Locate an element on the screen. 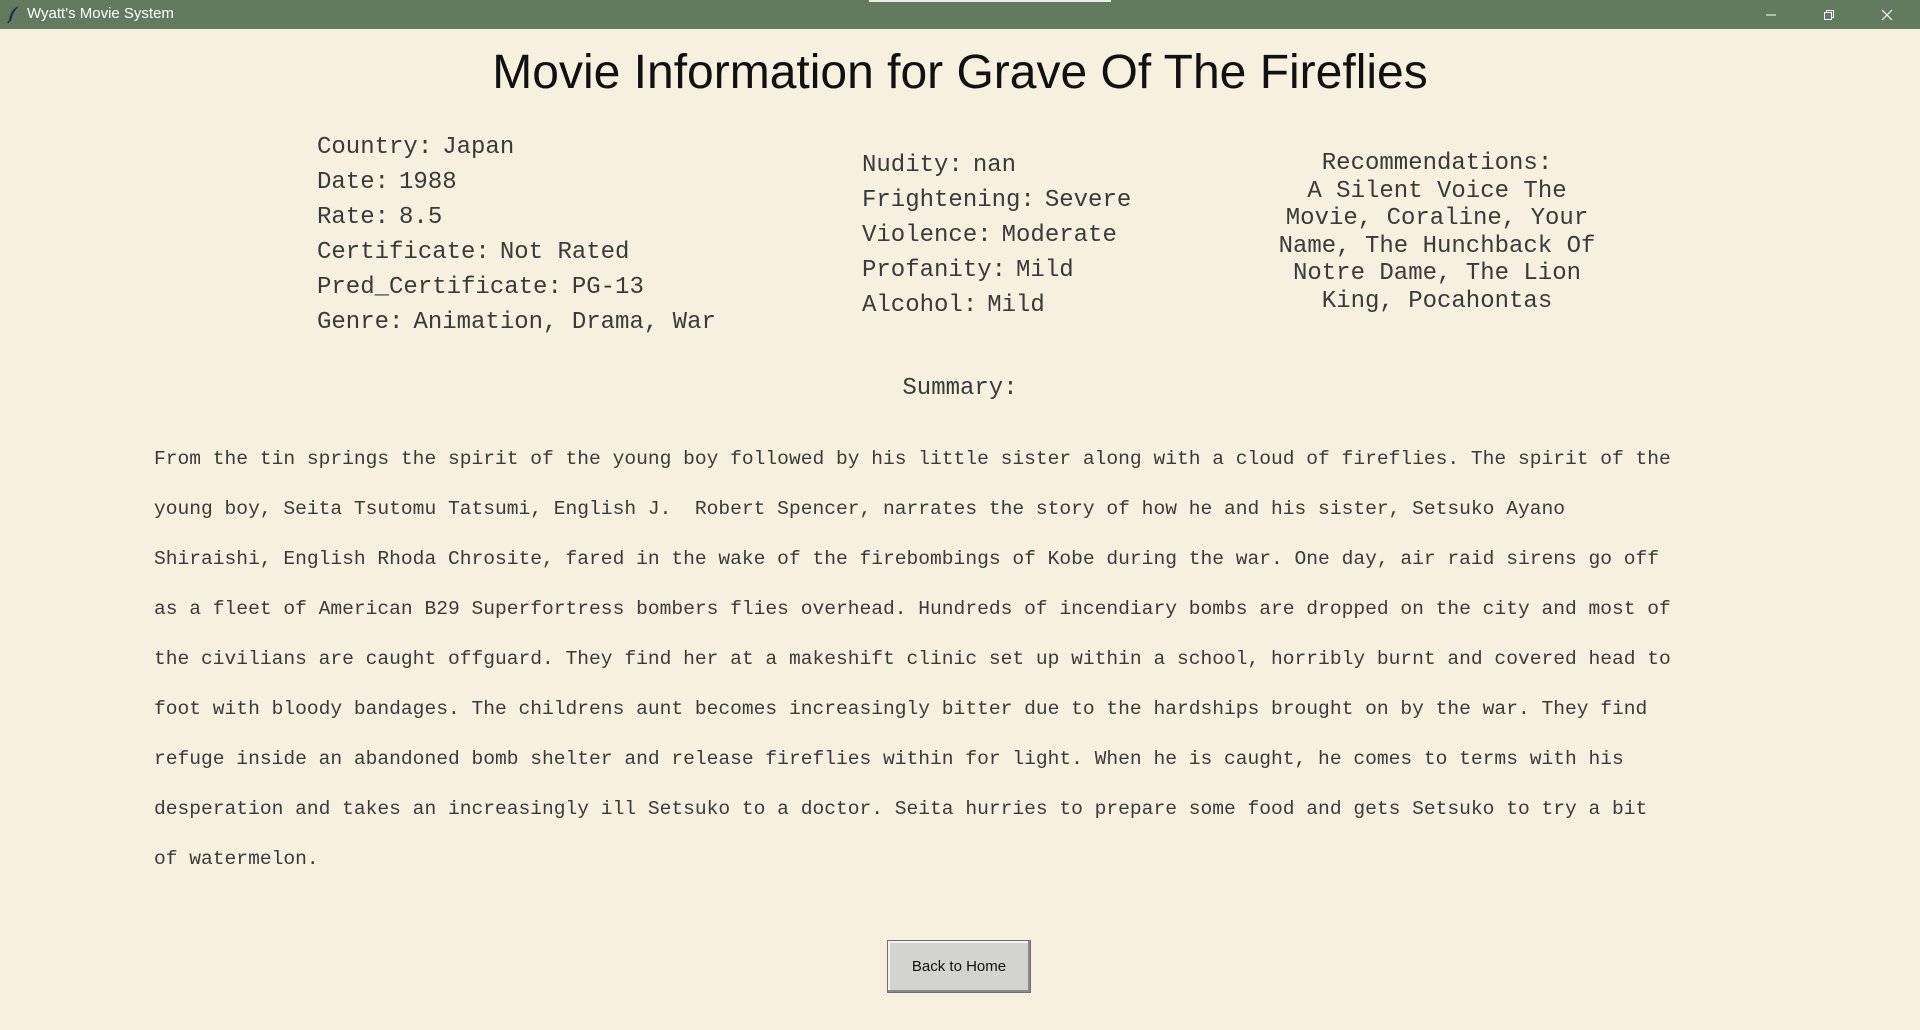  minimize-button is located at coordinates (1771, 14).